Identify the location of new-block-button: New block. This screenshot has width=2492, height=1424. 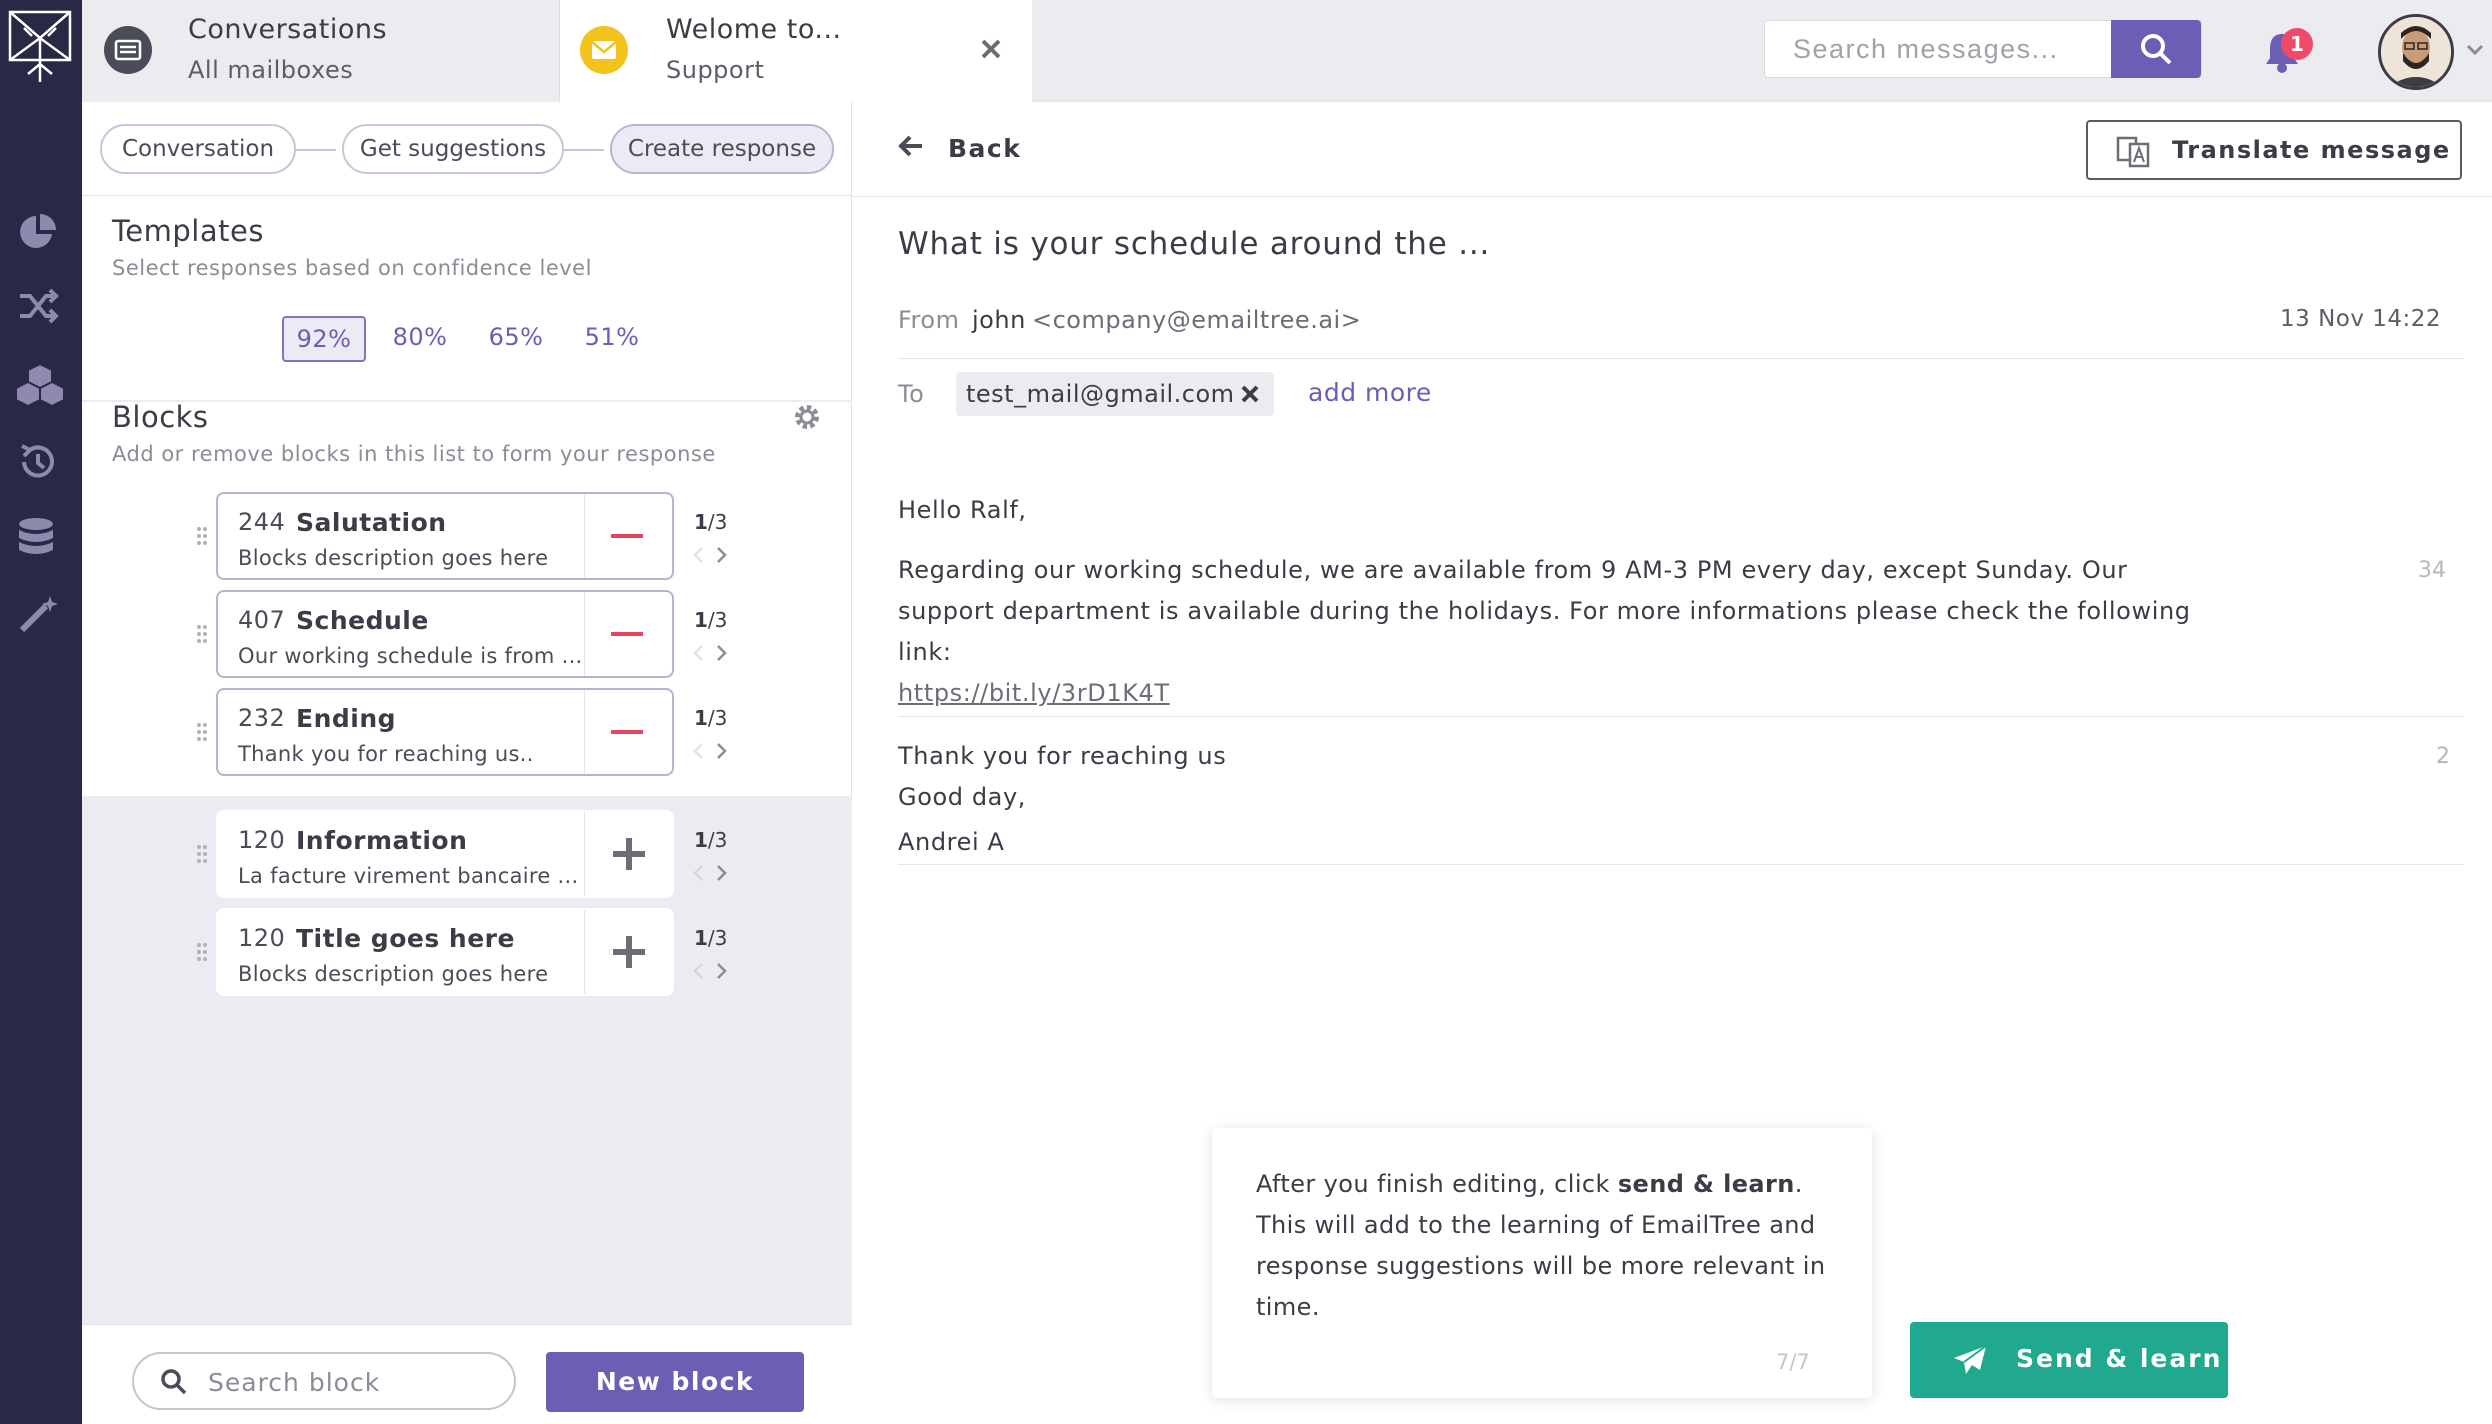
(675, 1382).